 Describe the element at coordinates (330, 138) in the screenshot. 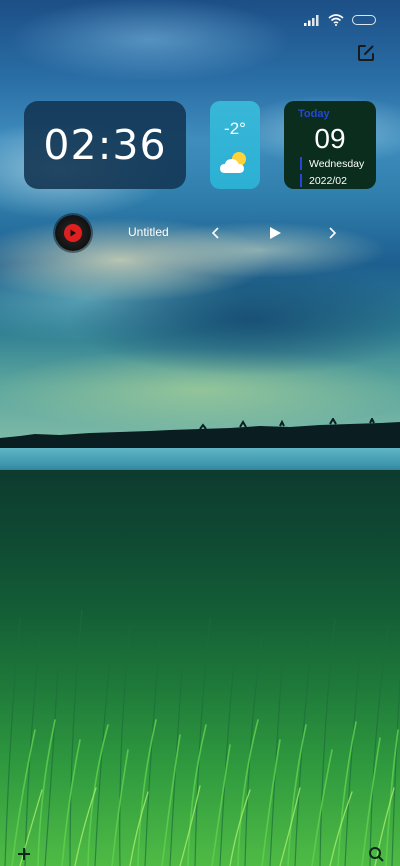

I see `calendar-day: 09` at that location.